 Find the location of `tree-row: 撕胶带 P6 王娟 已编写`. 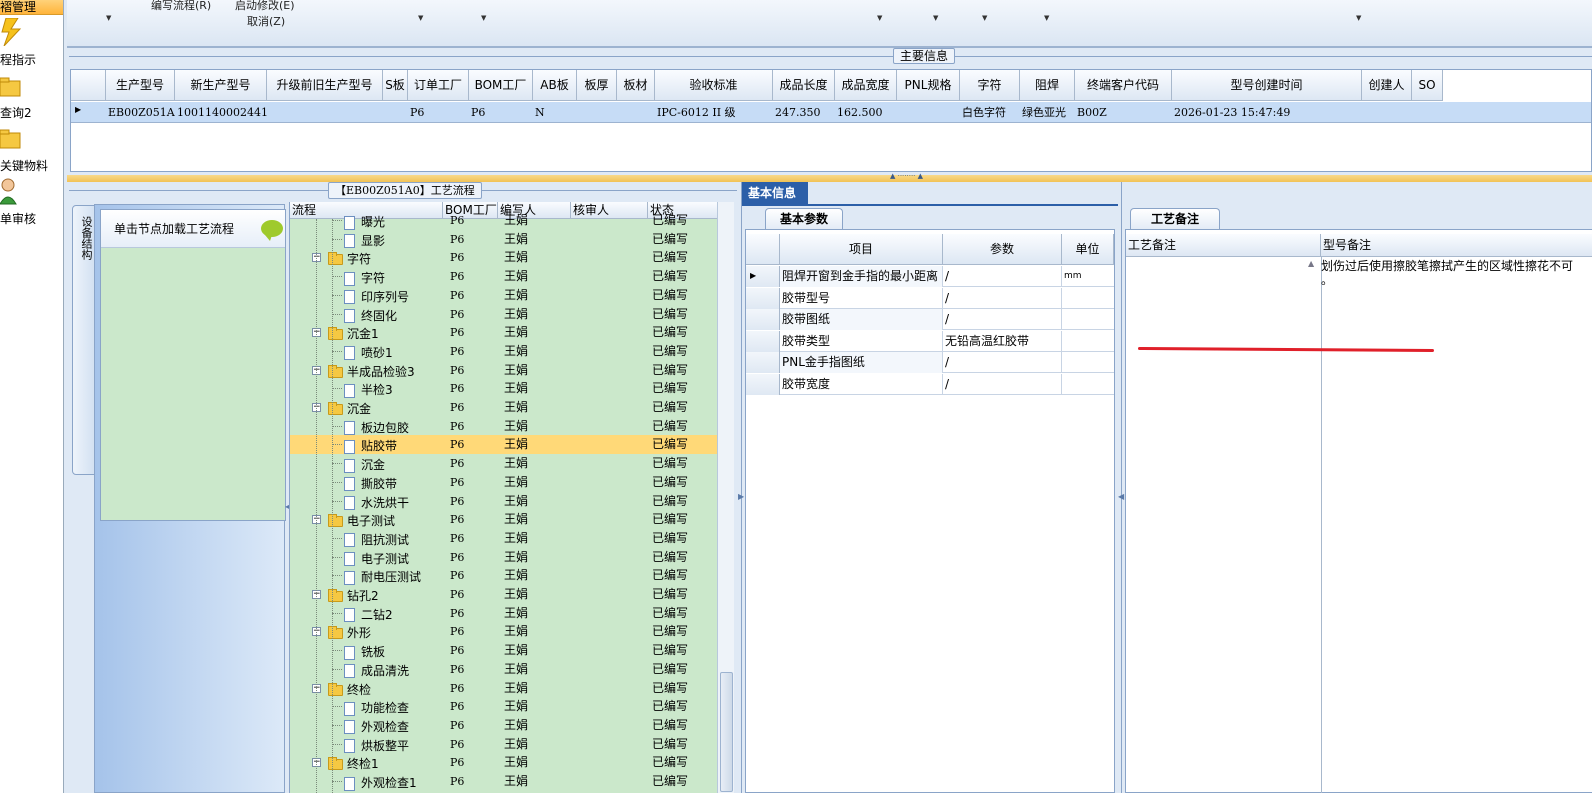

tree-row: 撕胶带 P6 王娟 已编写 is located at coordinates (503, 482).